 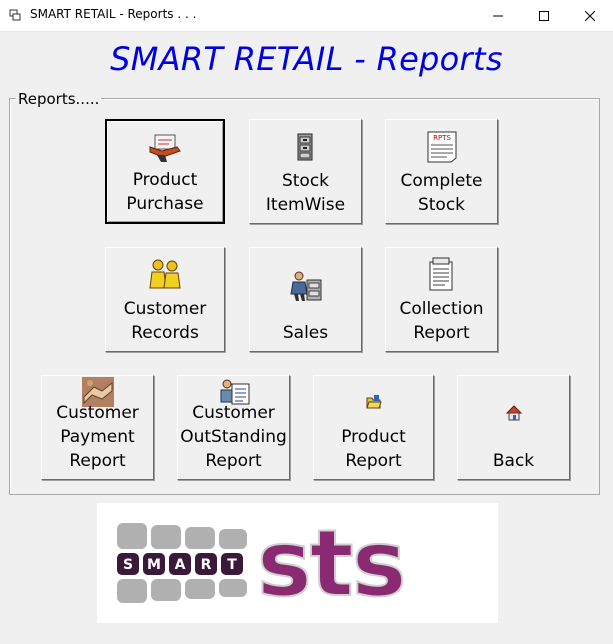 I want to click on minimize-icon, so click(x=498, y=15).